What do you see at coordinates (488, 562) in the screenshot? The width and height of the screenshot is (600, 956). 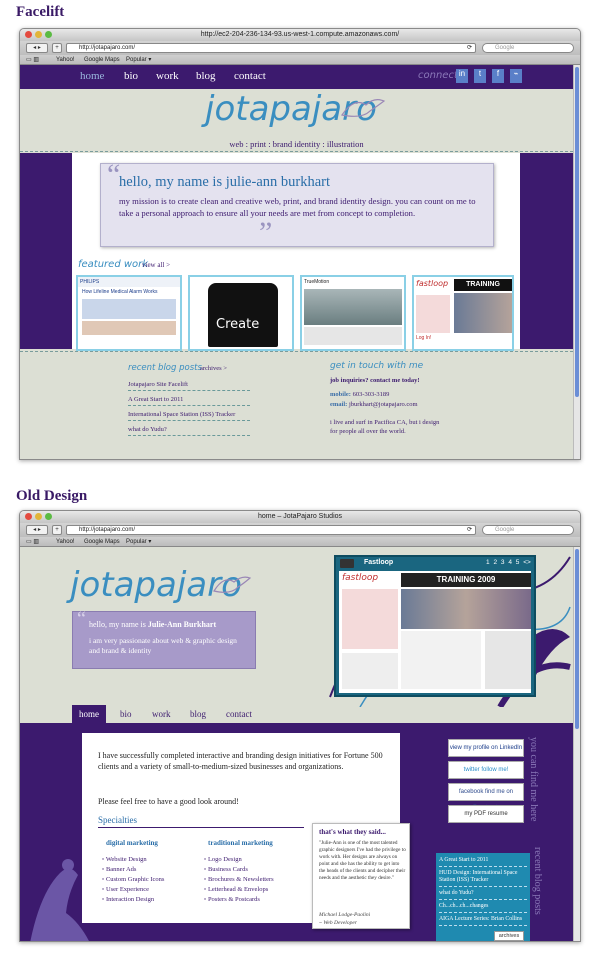 I see `page-link: 1` at bounding box center [488, 562].